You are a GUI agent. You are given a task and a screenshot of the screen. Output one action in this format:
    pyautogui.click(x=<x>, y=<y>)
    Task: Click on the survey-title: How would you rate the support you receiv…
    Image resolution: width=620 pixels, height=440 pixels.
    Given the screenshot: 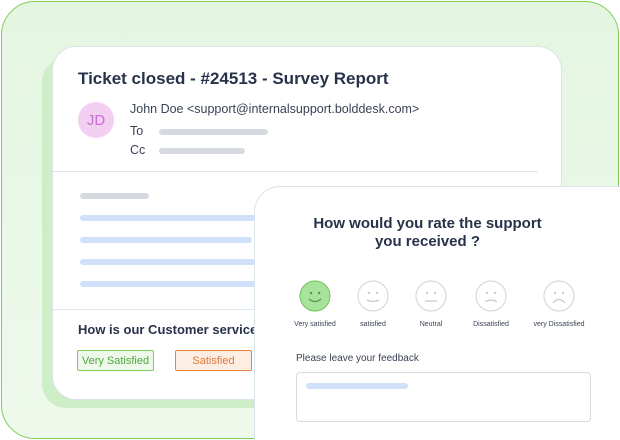 What is the action you would take?
    pyautogui.click(x=427, y=233)
    